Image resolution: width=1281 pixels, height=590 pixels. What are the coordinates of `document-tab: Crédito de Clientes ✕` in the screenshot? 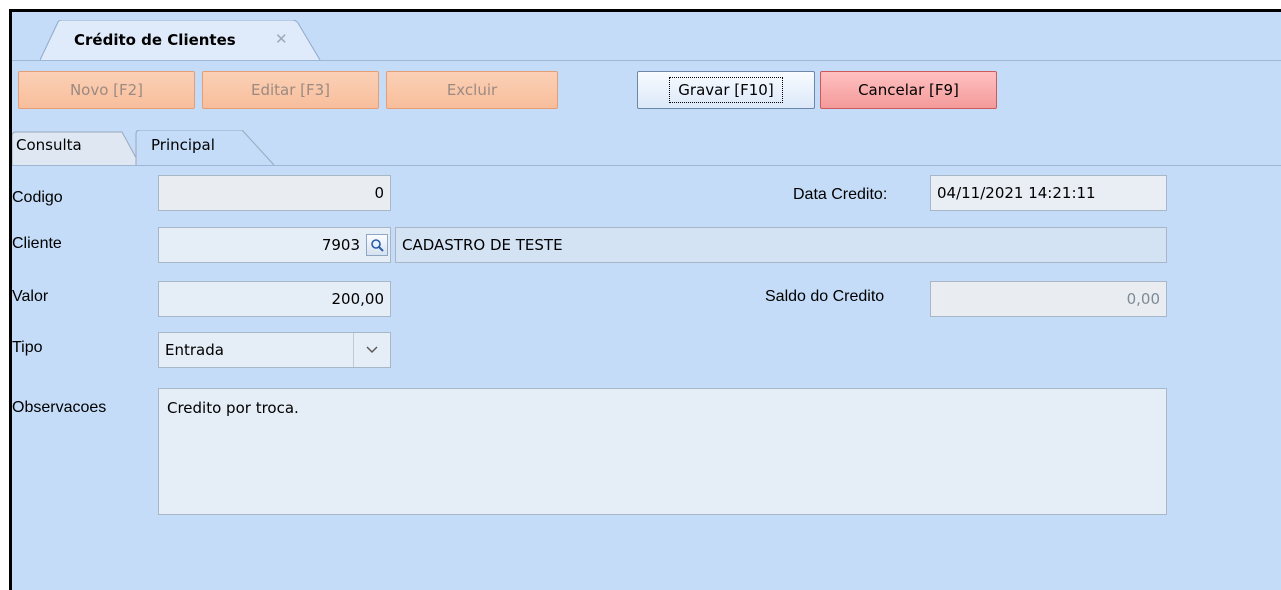 It's located at (181, 40).